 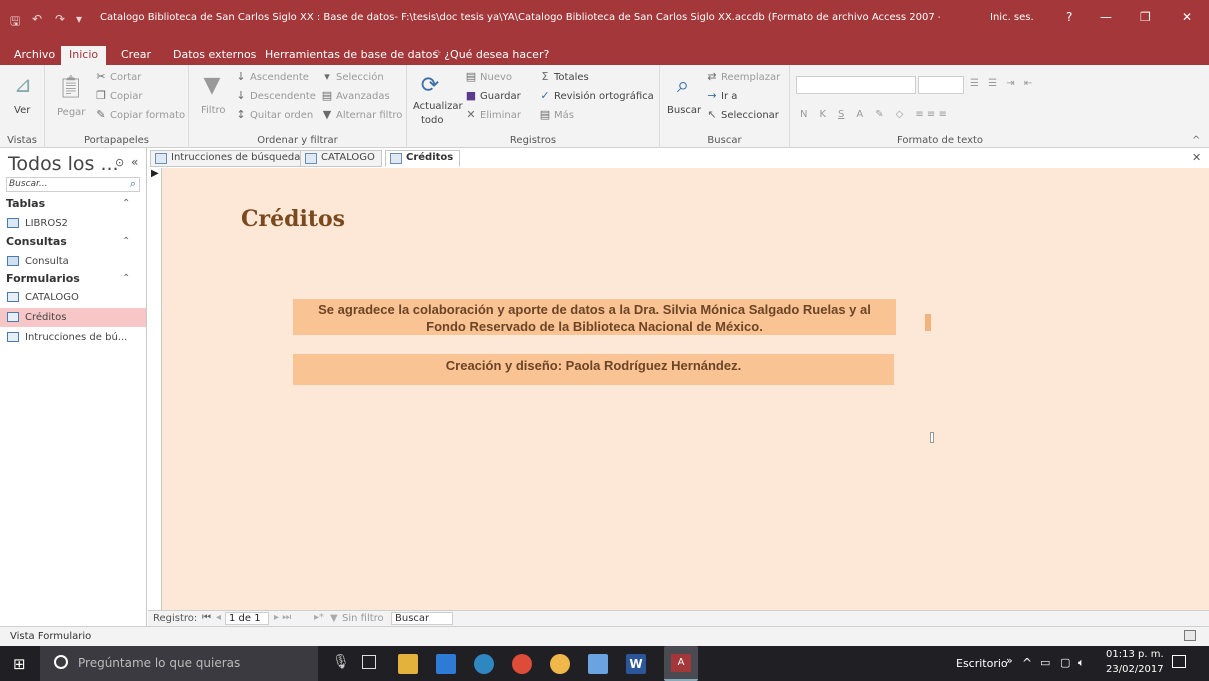 What do you see at coordinates (355, 96) in the screenshot?
I see `avanzadas-button: ▤ Avanzadas` at bounding box center [355, 96].